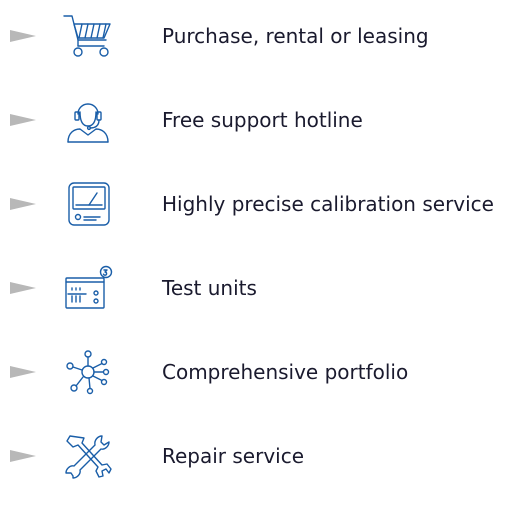 This screenshot has height=517, width=512. Describe the element at coordinates (328, 204) in the screenshot. I see `item-label: Highly precise calibration service` at that location.